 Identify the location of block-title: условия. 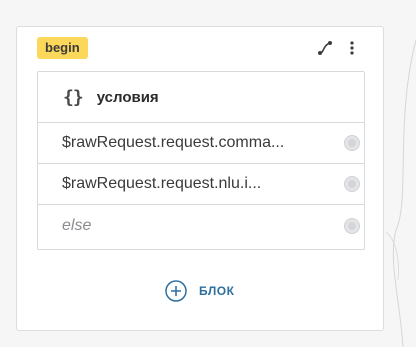
(127, 97).